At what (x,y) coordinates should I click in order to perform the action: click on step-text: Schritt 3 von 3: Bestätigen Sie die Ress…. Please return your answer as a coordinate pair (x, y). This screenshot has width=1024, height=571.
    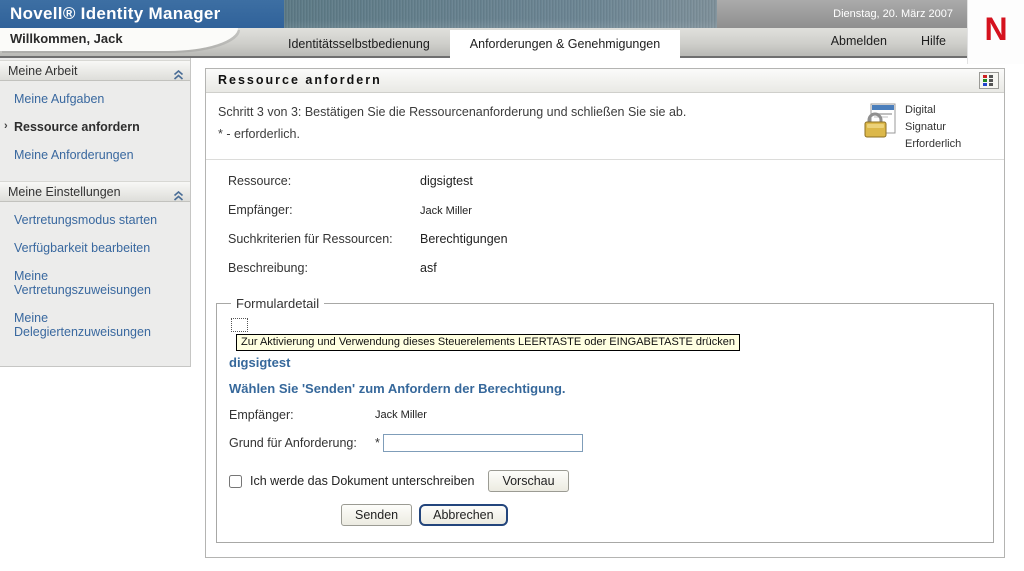
    Looking at the image, I should click on (452, 127).